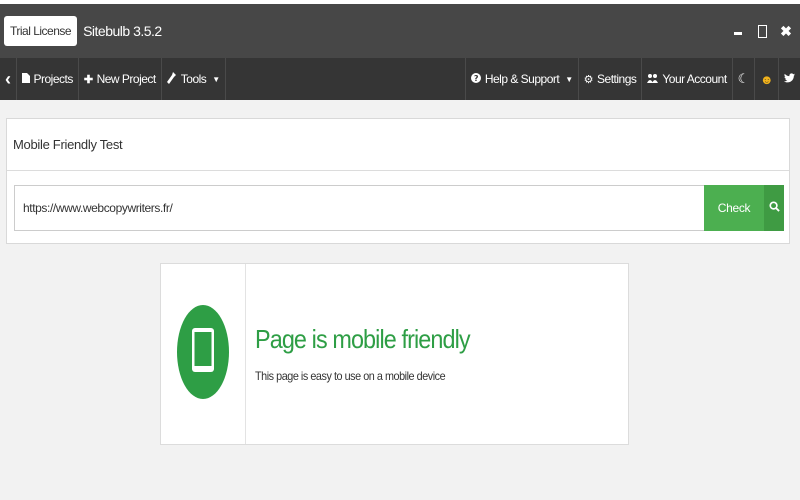  I want to click on projects-button: Projects, so click(48, 79).